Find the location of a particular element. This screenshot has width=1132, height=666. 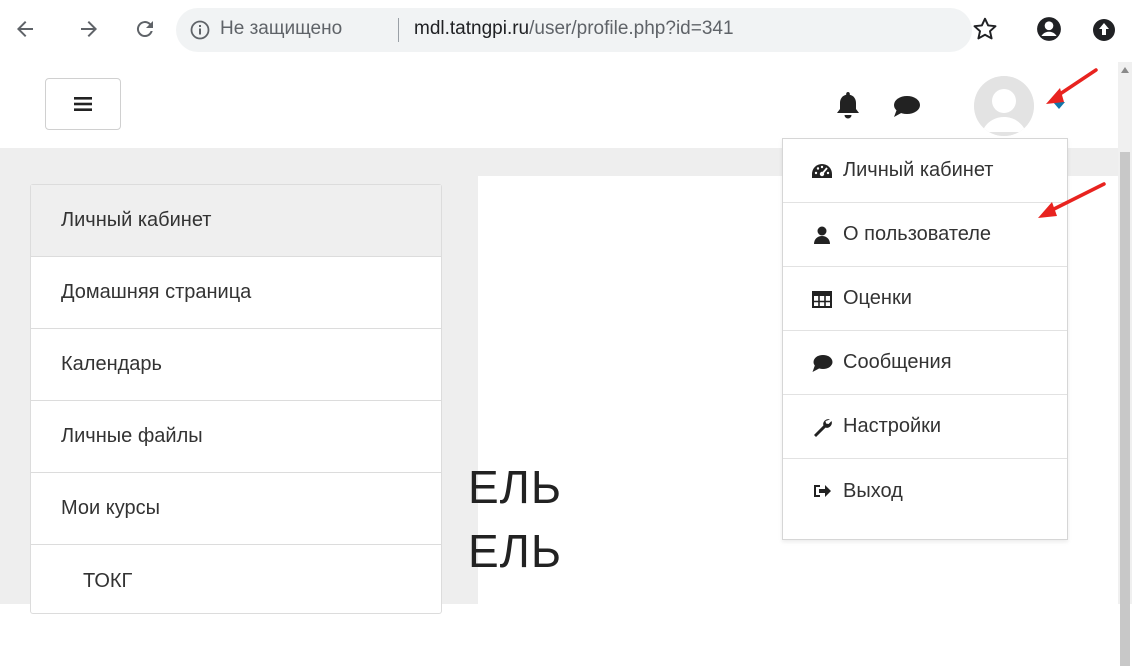

site-header is located at coordinates (559, 105).